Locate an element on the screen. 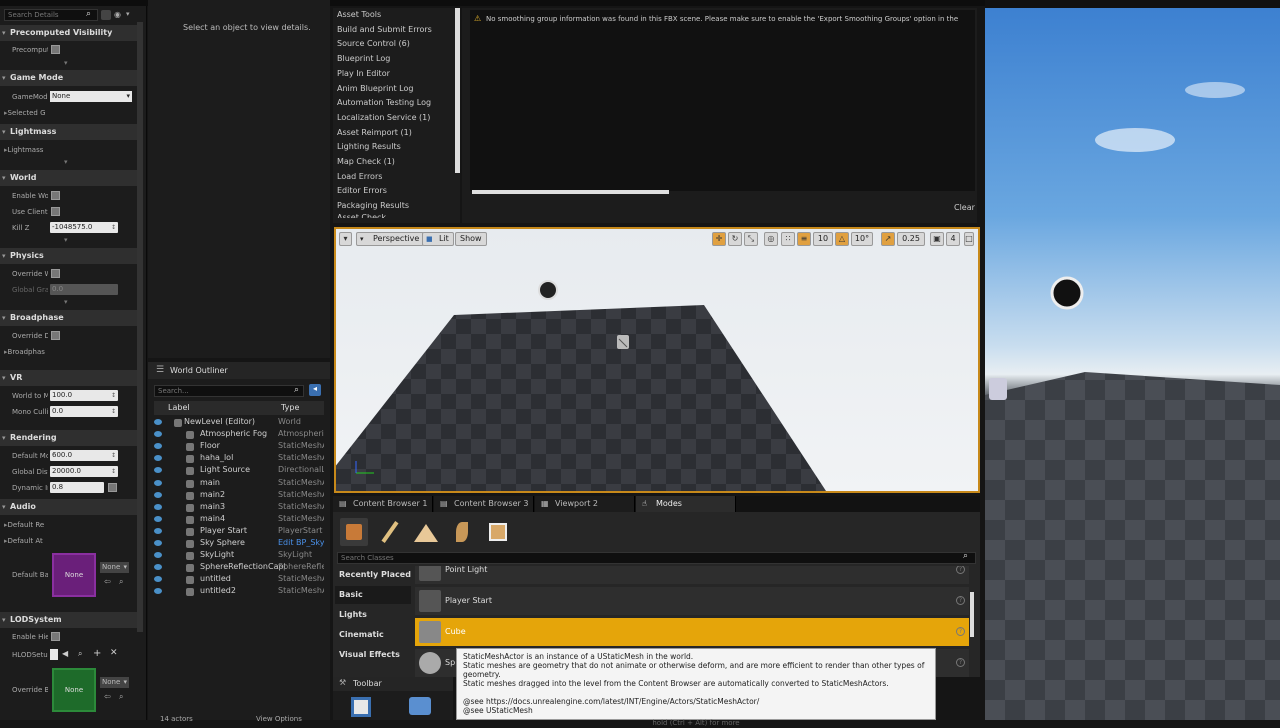 Image resolution: width=1280 pixels, height=728 pixels. category-audio: Audio is located at coordinates (68, 507).